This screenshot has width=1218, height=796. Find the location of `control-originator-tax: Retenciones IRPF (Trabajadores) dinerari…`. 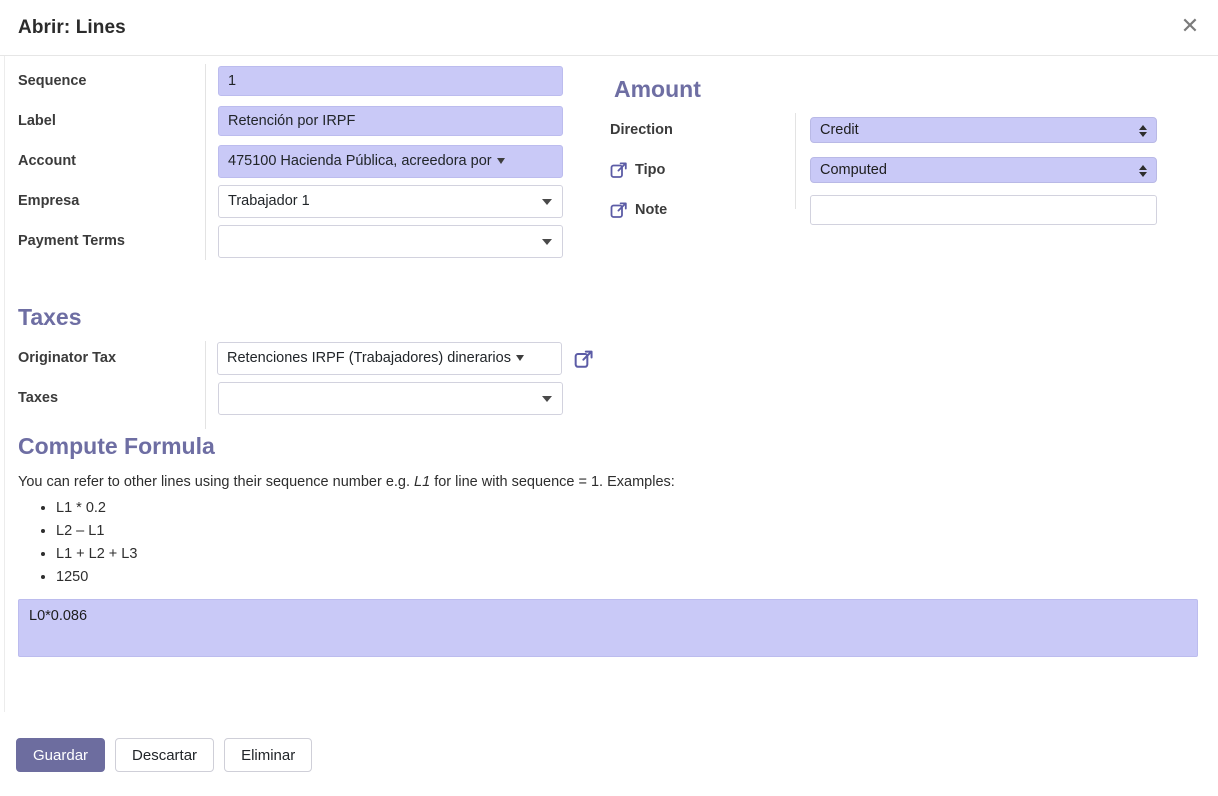

control-originator-tax: Retenciones IRPF (Trabajadores) dinerari… is located at coordinates (398, 358).